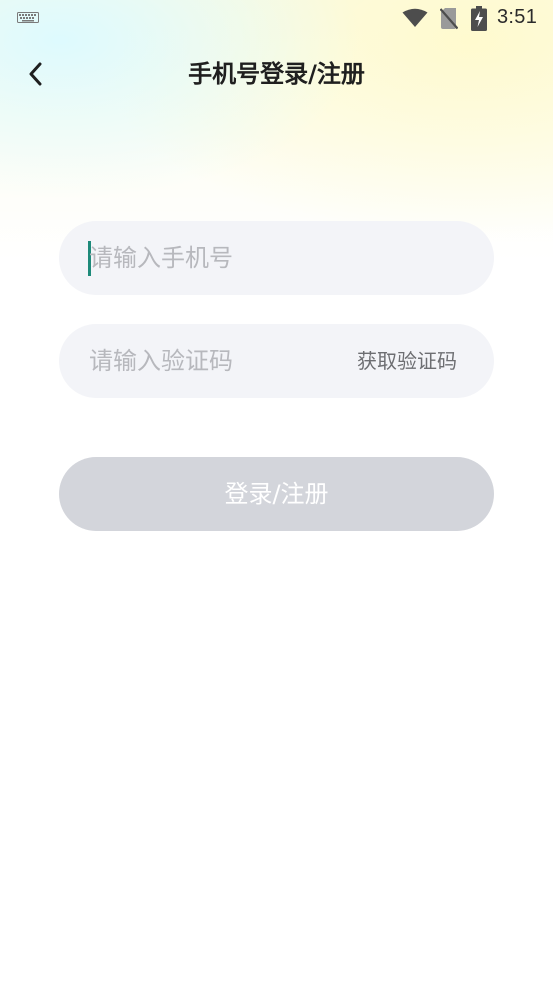 This screenshot has width=553, height=983. I want to click on code-field: 获取验证码, so click(276, 361).